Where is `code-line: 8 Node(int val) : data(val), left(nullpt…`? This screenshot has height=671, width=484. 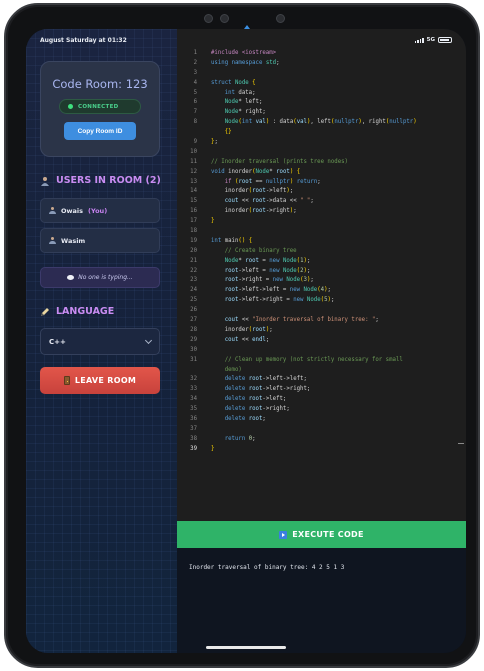
code-line: 8 Node(int val) : data(val), left(nullpt… is located at coordinates (321, 123).